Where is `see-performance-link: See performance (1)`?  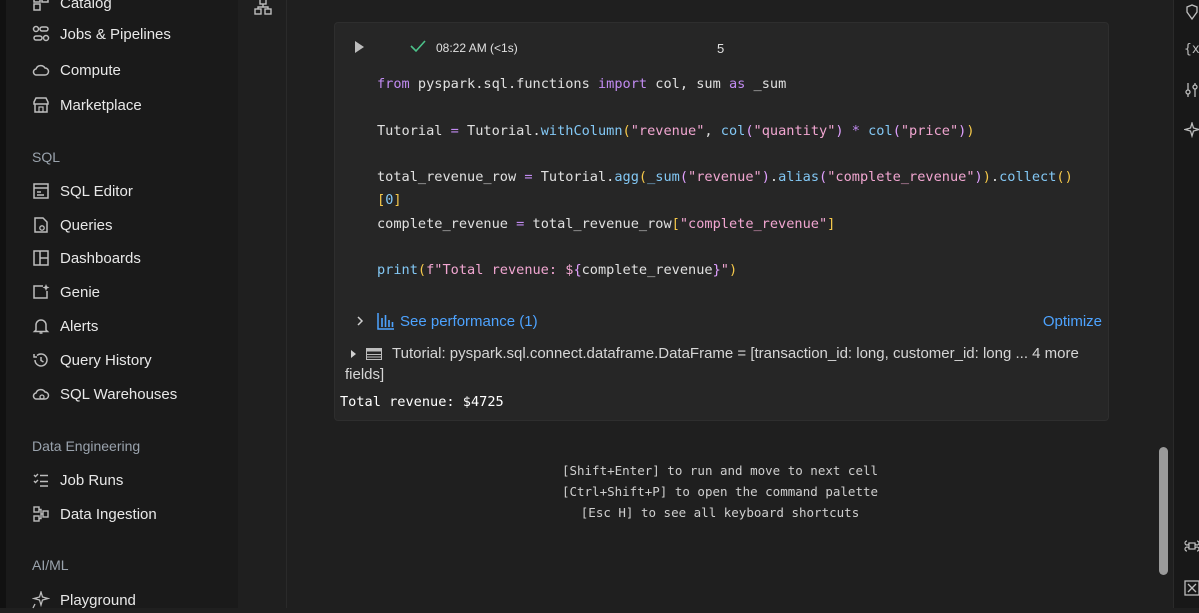 see-performance-link: See performance (1) is located at coordinates (469, 321).